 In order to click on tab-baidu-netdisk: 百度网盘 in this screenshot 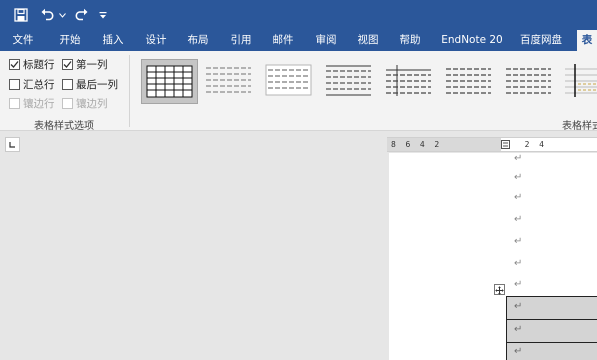, I will do `click(541, 40)`.